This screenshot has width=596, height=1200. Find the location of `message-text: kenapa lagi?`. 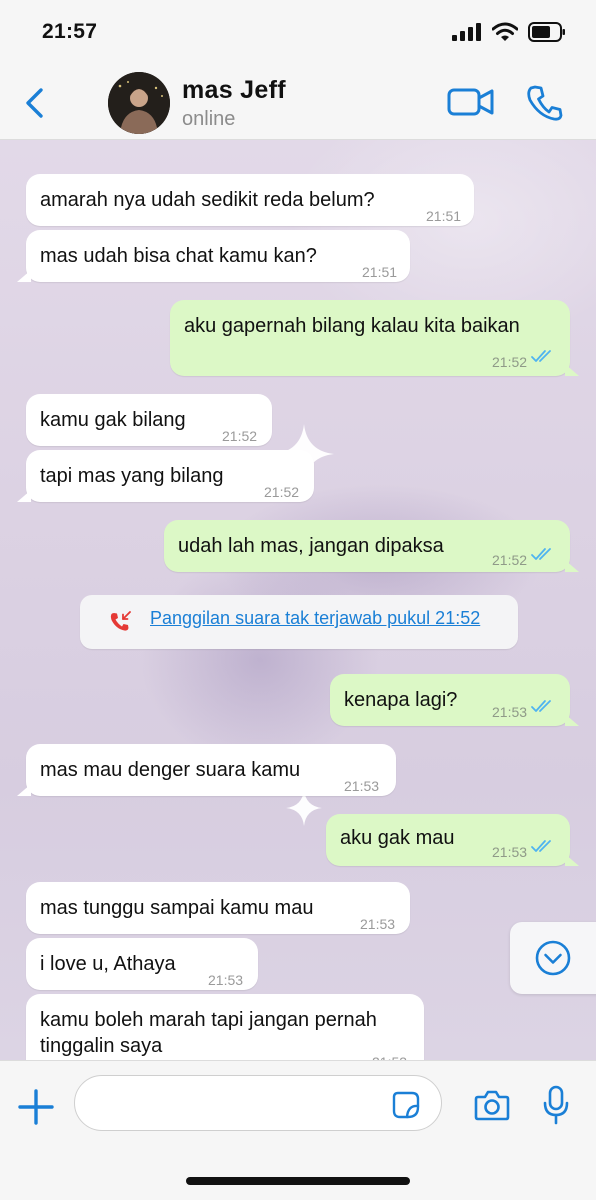

message-text: kenapa lagi? is located at coordinates (401, 700).